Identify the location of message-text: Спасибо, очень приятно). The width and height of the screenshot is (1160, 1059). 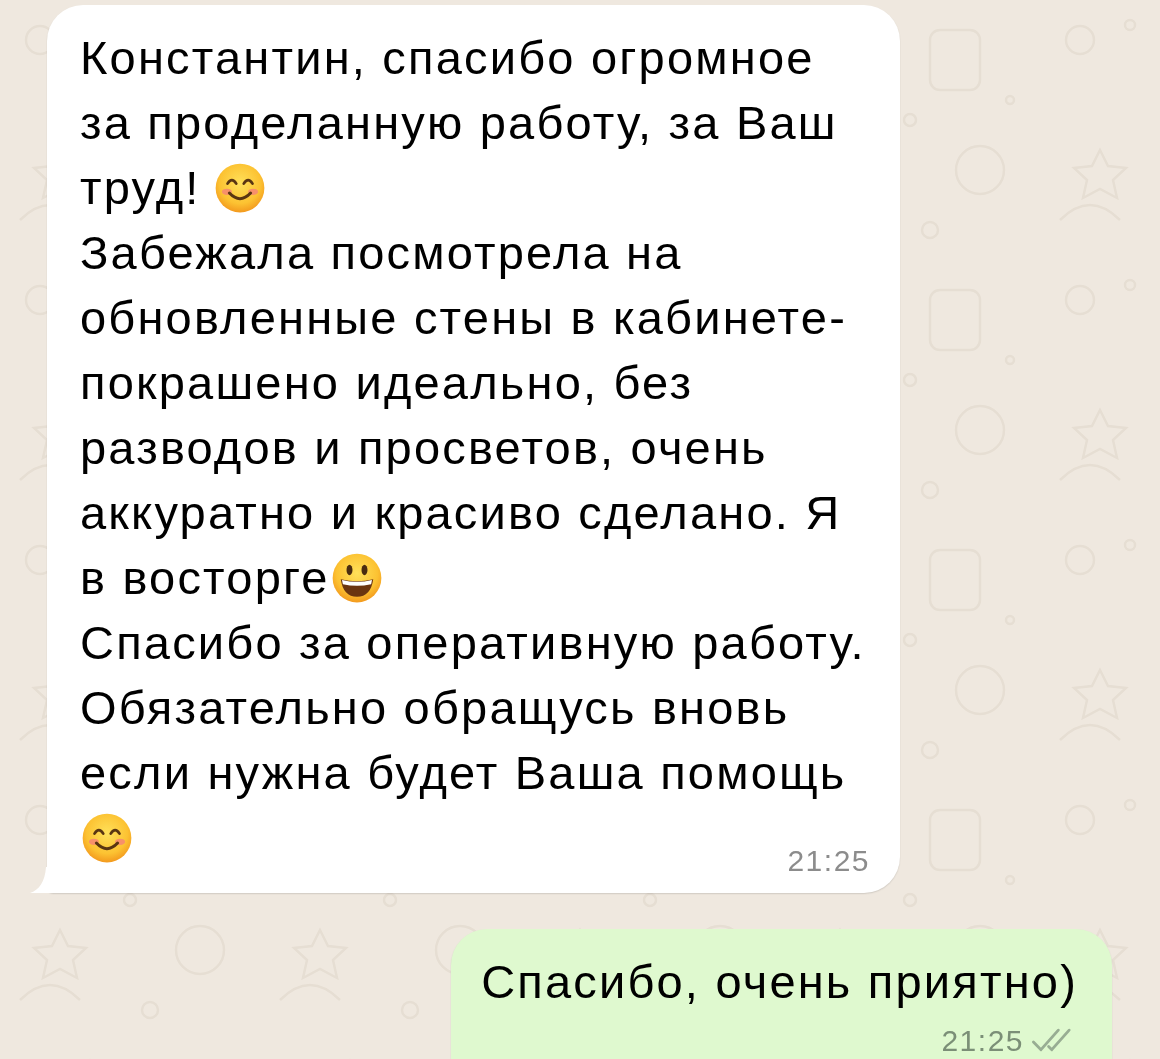
(779, 982).